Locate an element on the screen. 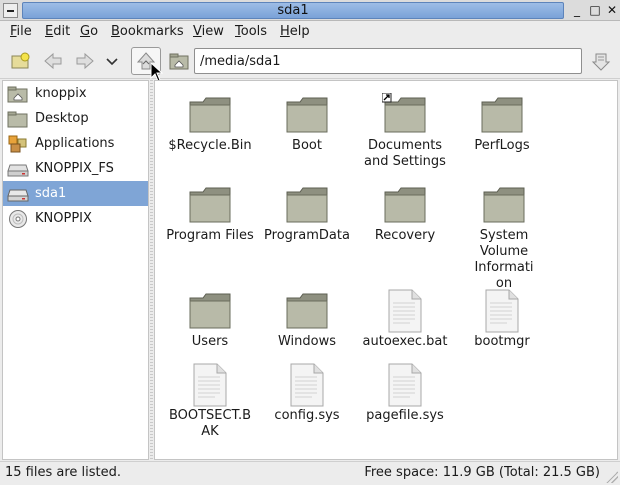  go-button is located at coordinates (601, 61).